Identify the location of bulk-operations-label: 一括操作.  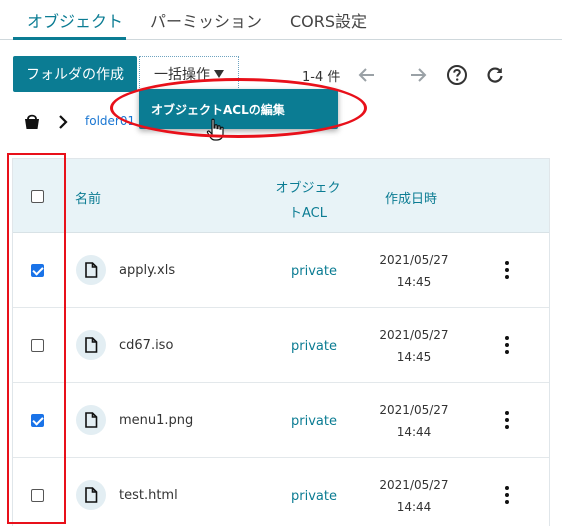
(182, 75).